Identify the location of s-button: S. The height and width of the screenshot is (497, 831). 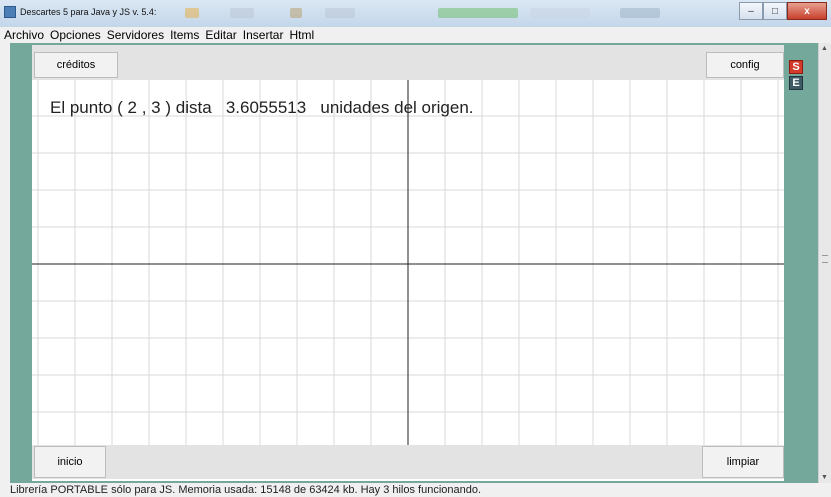
(796, 67).